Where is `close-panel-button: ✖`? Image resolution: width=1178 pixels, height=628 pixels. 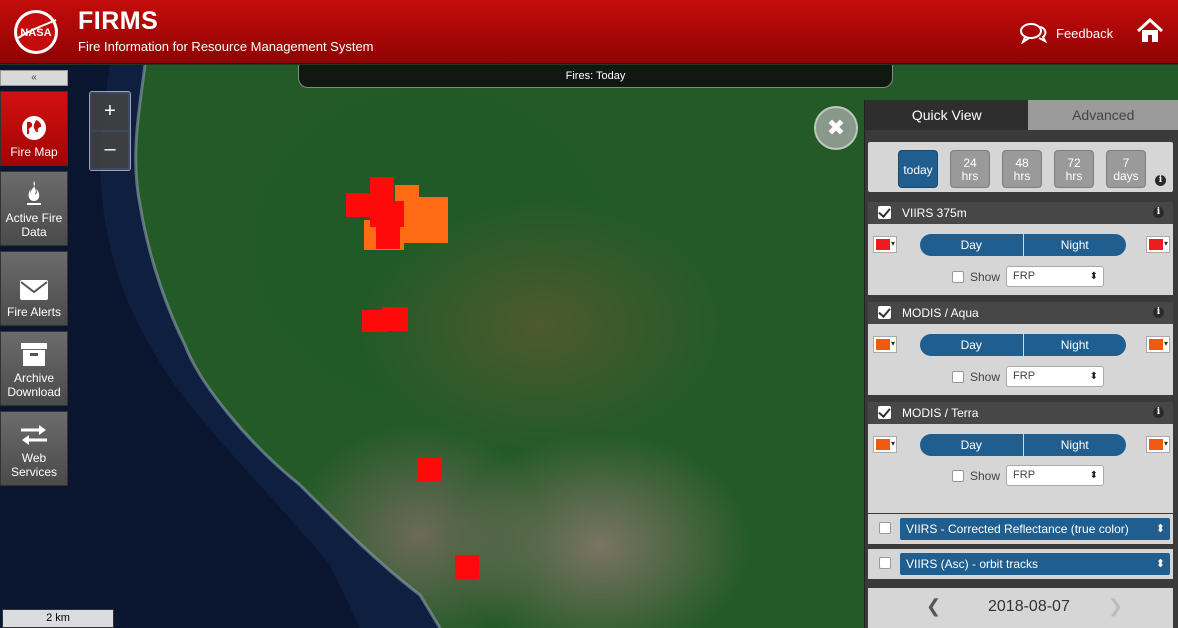
close-panel-button: ✖ is located at coordinates (836, 128).